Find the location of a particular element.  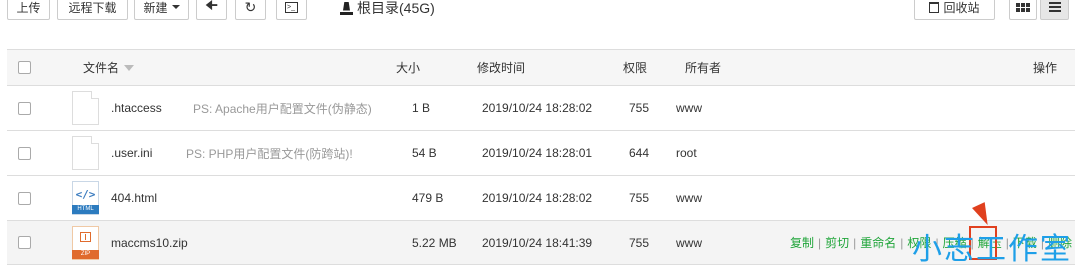

cut-link: 剪切 is located at coordinates (837, 242).